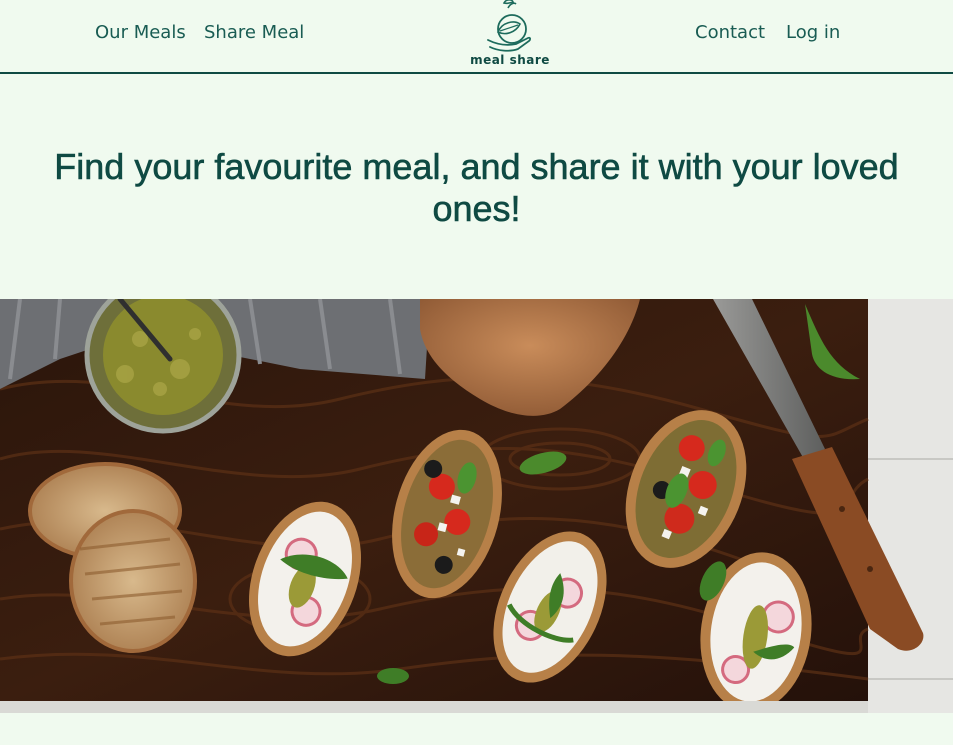 The width and height of the screenshot is (953, 745). What do you see at coordinates (509, 26) in the screenshot?
I see `logo-hand-leaf-icon` at bounding box center [509, 26].